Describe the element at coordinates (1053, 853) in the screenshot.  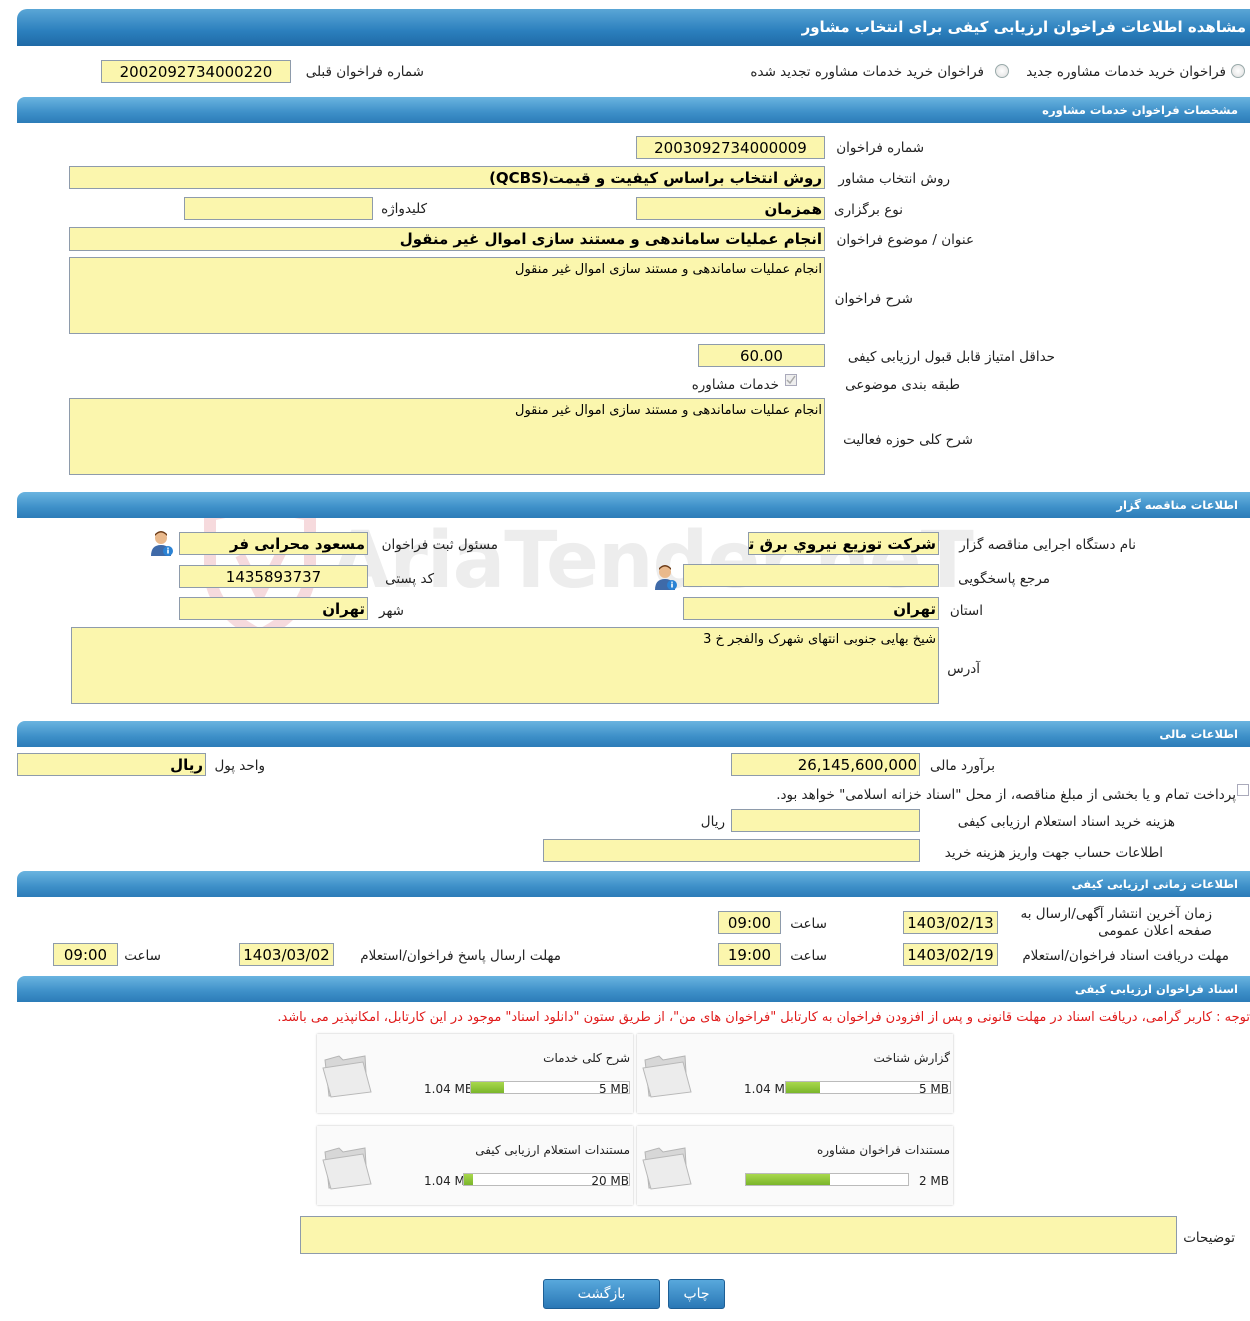
I see `account-label: اطلاعات حساب جهت واریز هزینه خرید` at that location.